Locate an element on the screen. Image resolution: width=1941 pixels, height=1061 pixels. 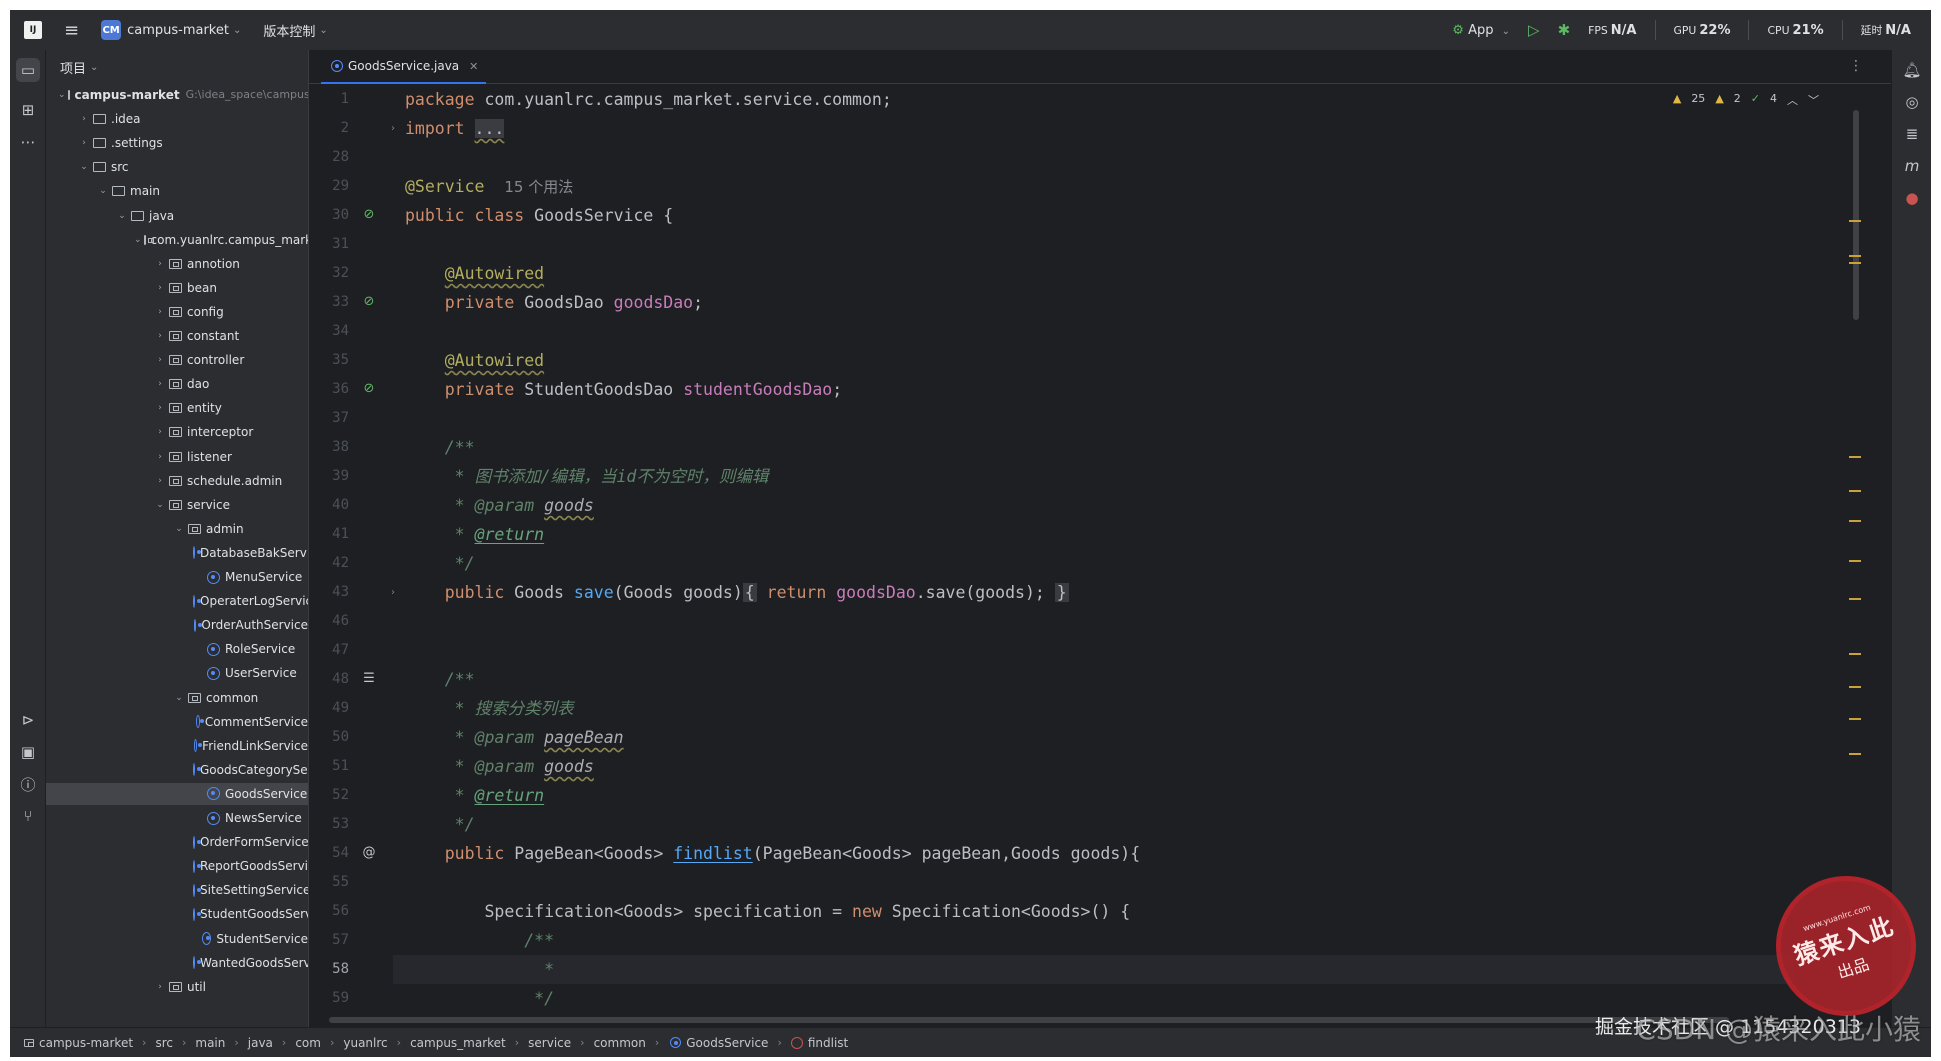
tree-item-class: FriendLinkService is located at coordinates (177, 746).